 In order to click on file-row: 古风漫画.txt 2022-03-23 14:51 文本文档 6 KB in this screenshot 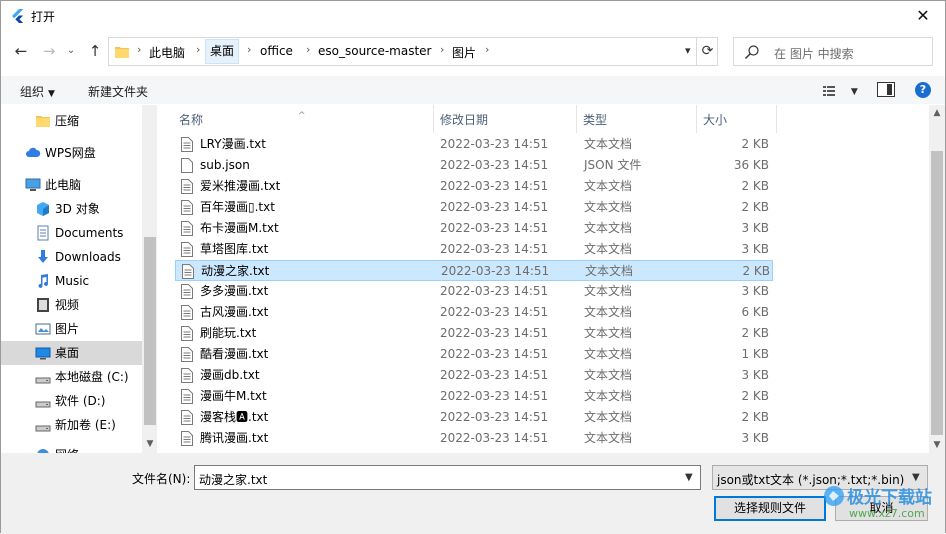, I will do `click(474, 312)`.